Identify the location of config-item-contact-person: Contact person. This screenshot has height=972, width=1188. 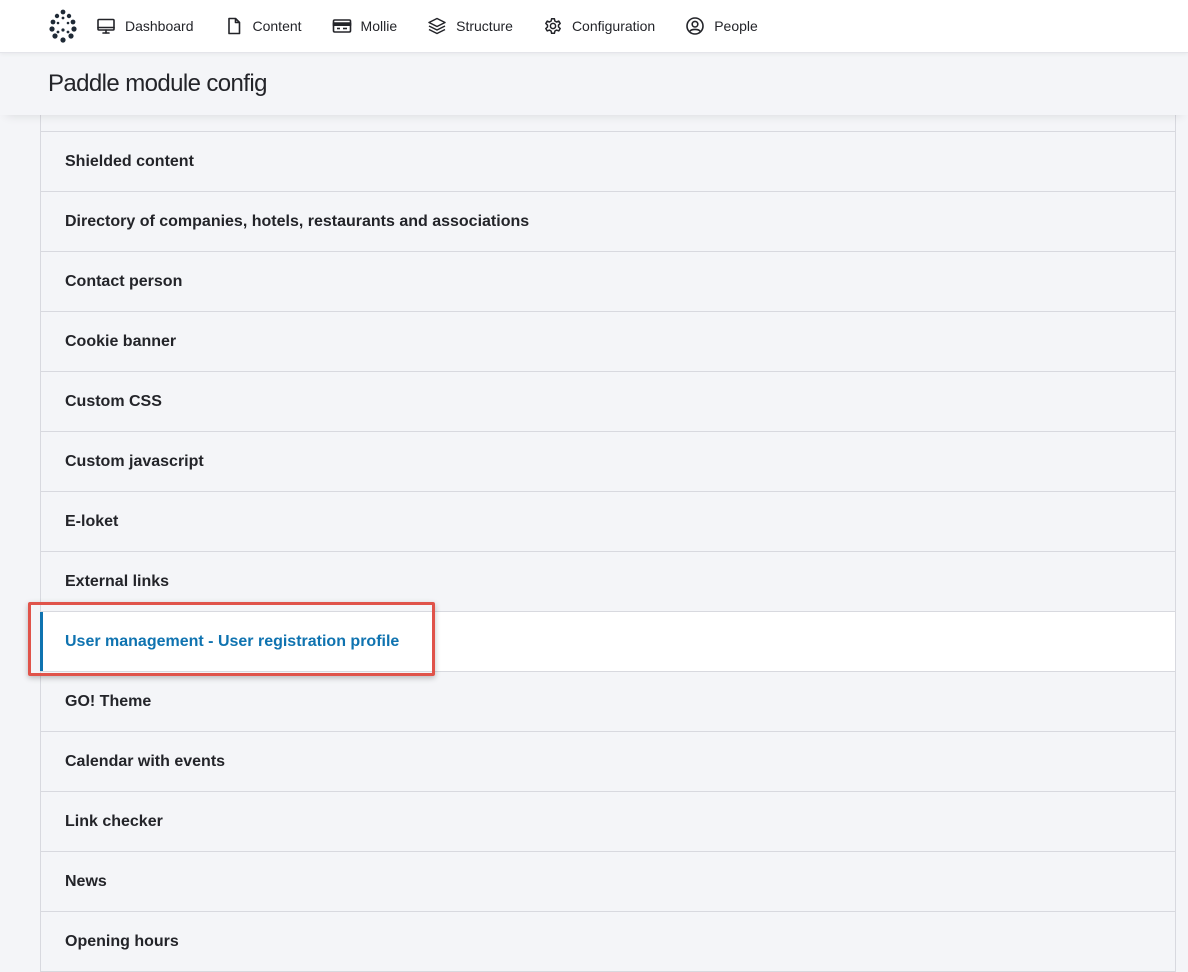
(608, 282).